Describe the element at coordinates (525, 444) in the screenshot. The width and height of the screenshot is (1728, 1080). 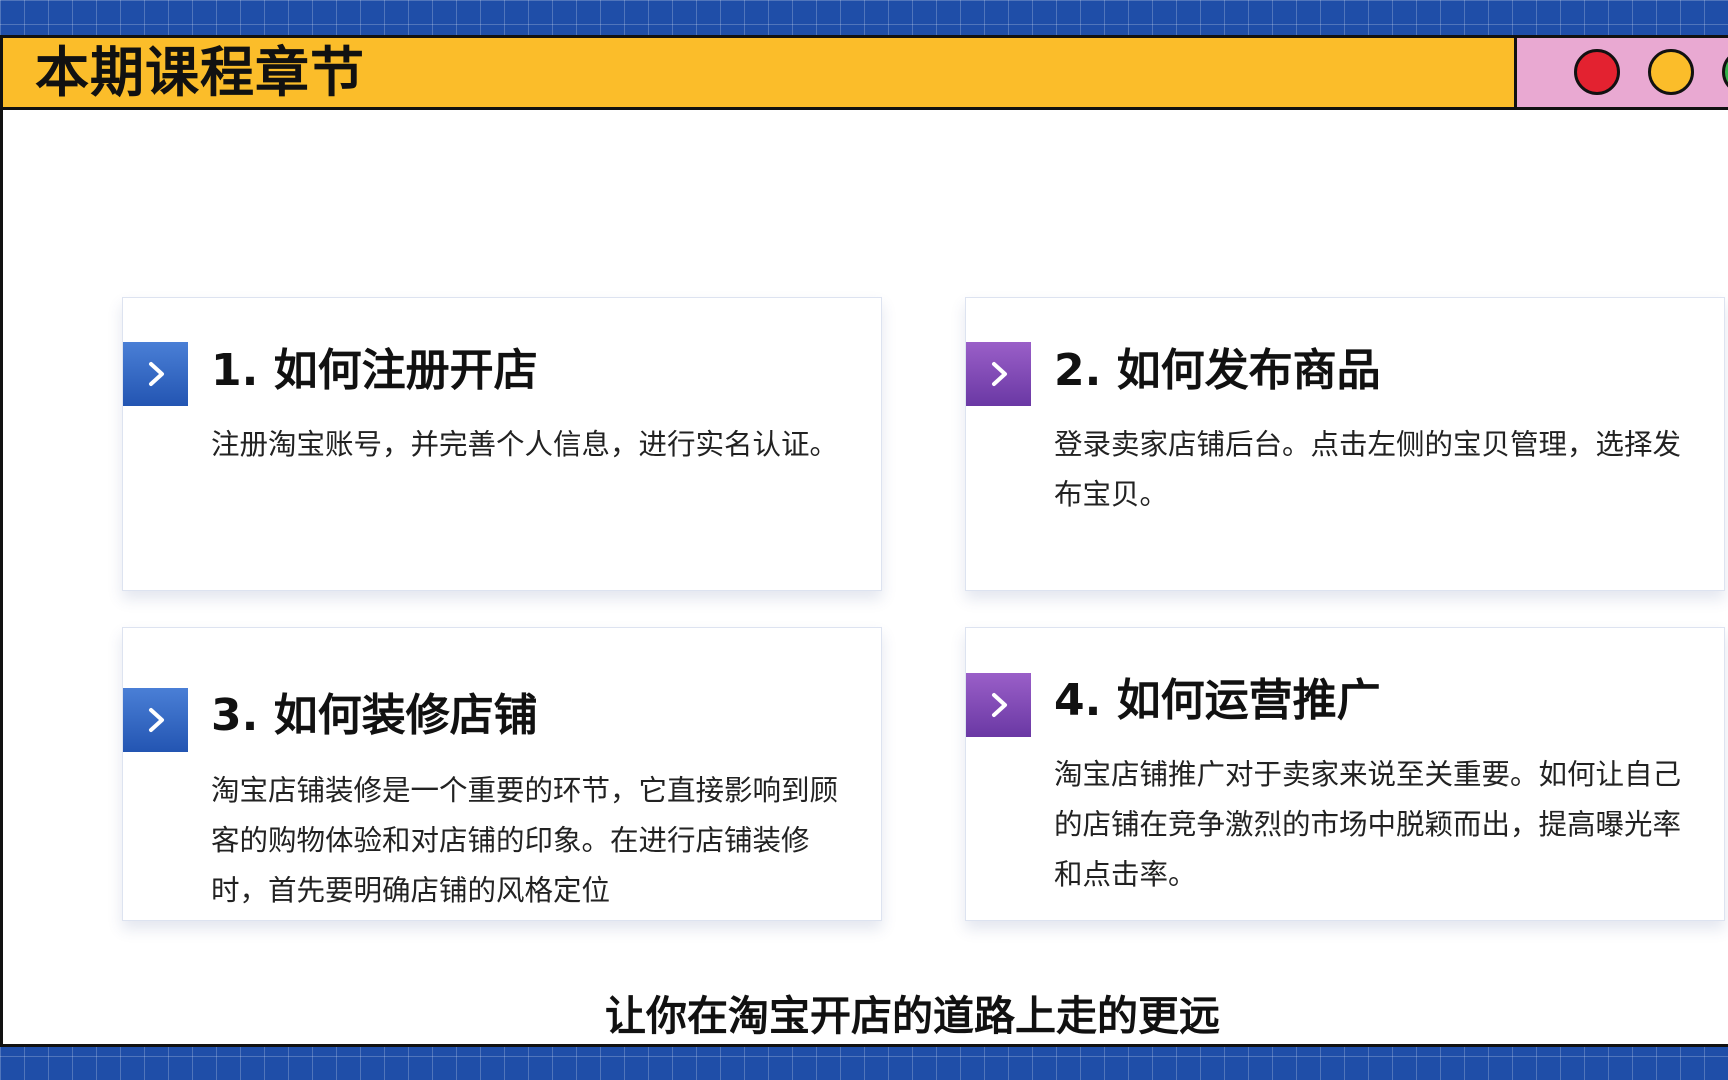
I see `chapter-description: 注册淘宝账号，并完善个人信息，进行实名认证。` at that location.